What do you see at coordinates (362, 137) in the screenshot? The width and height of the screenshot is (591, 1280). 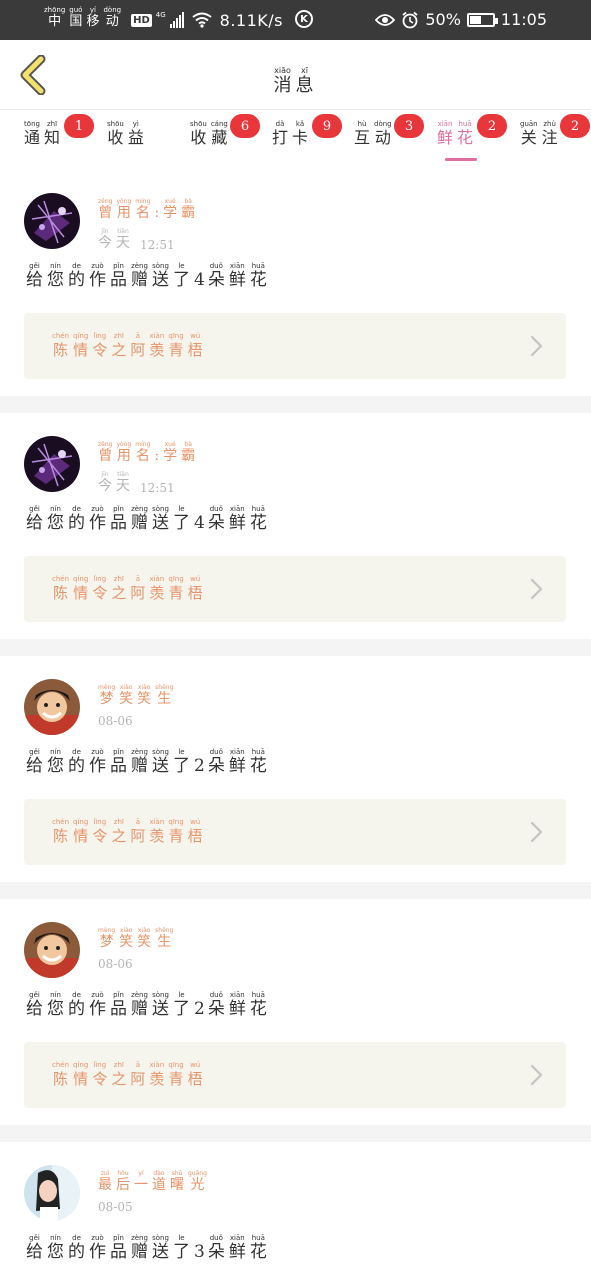 I see `hanzi: 互` at bounding box center [362, 137].